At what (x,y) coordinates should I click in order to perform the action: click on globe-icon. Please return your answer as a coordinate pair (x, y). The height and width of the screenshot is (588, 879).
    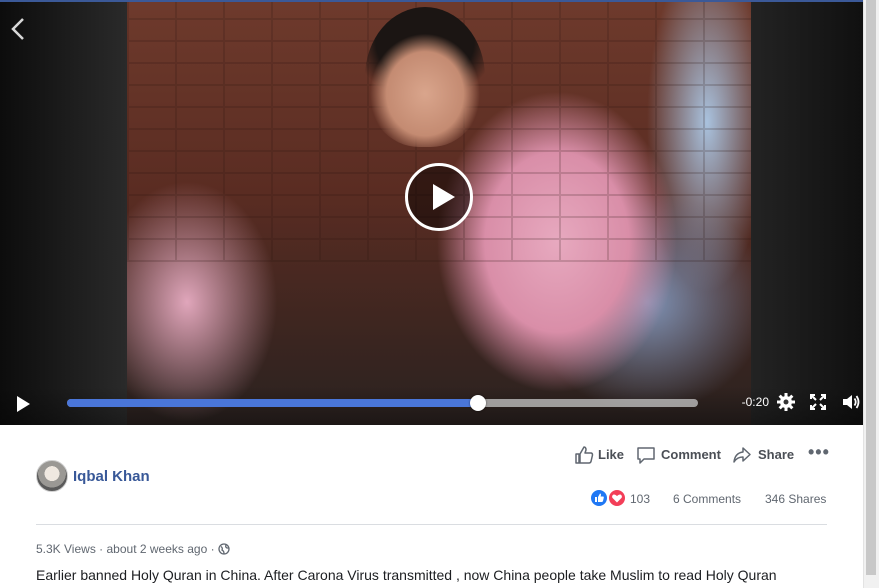
    Looking at the image, I should click on (224, 548).